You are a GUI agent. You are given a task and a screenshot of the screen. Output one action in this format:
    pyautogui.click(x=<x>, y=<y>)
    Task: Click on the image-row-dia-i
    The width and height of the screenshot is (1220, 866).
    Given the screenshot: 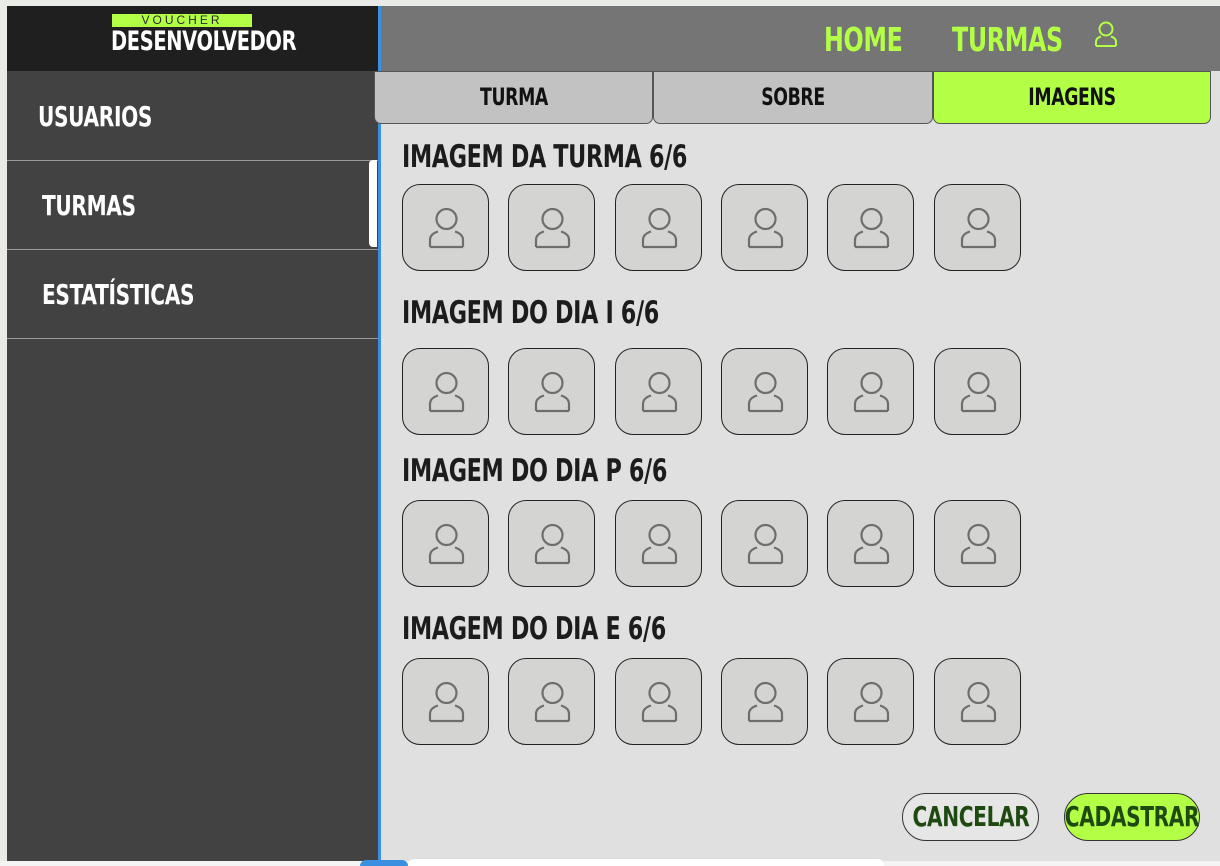 What is the action you would take?
    pyautogui.click(x=722, y=392)
    